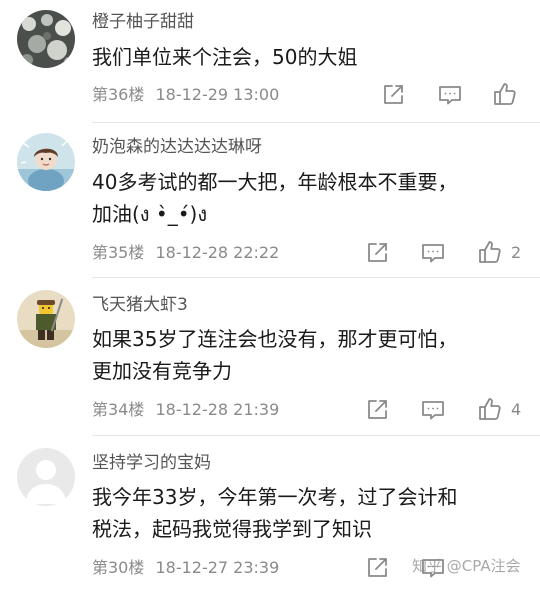 The height and width of the screenshot is (591, 540). What do you see at coordinates (177, 147) in the screenshot?
I see `username: 奶泡森的达达达达琳呀` at bounding box center [177, 147].